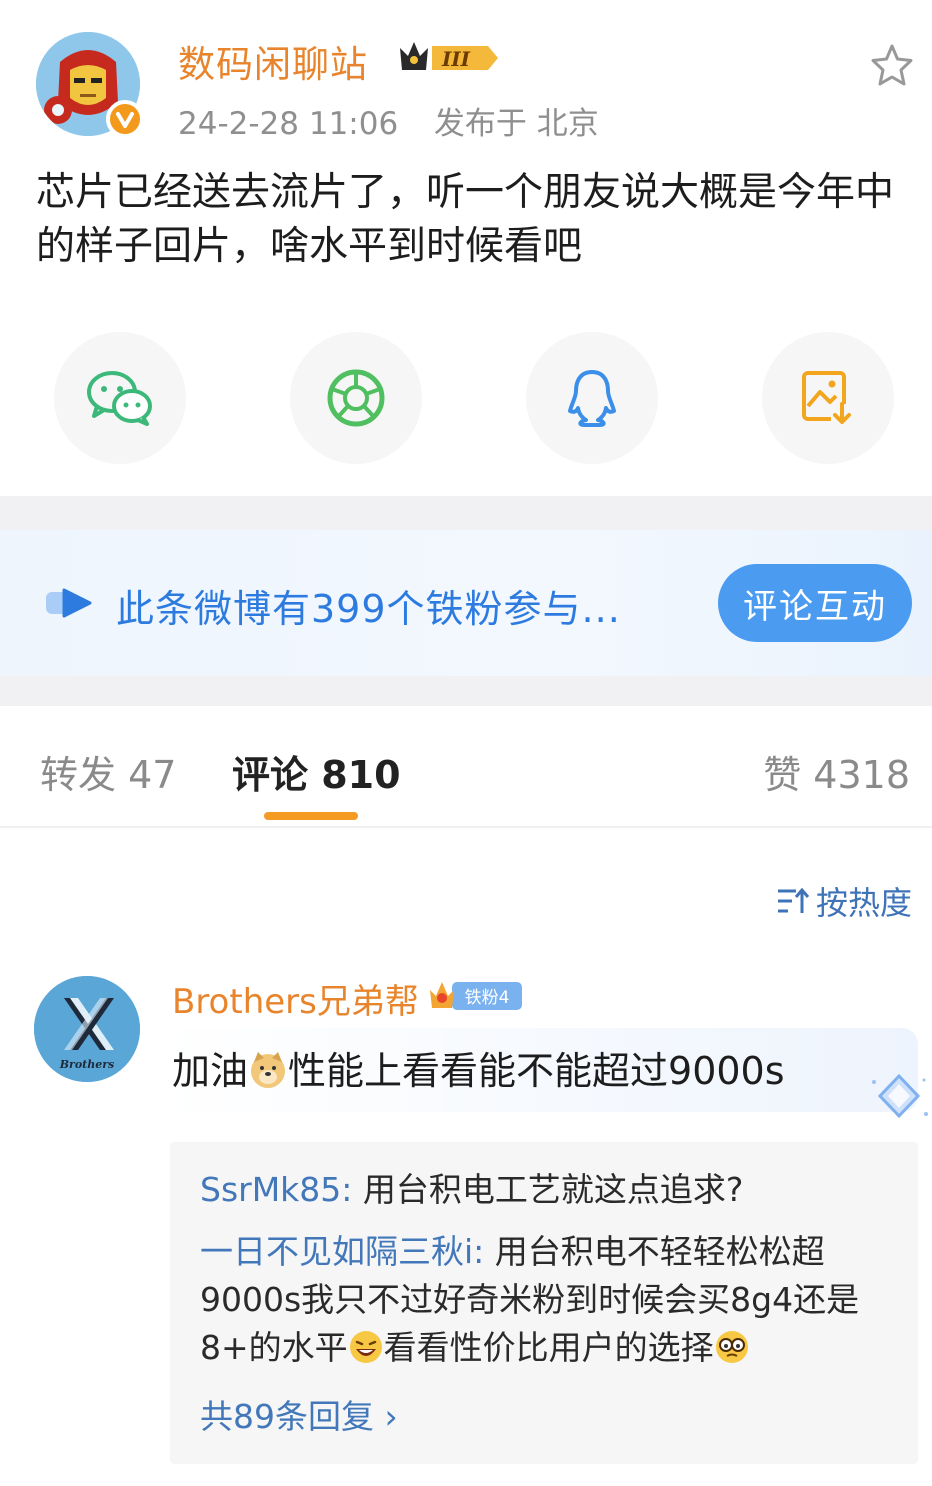 The width and height of the screenshot is (932, 1486). I want to click on reply-item: SsrMk85: 用台积电工艺就这点追求?, so click(550, 1190).